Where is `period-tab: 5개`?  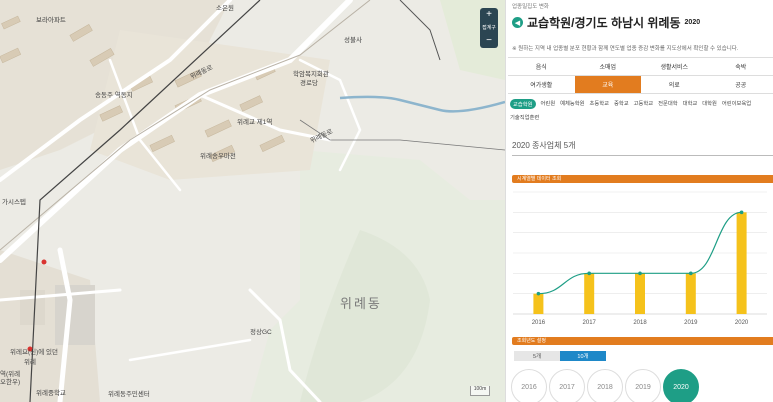 period-tab: 5개 is located at coordinates (537, 356).